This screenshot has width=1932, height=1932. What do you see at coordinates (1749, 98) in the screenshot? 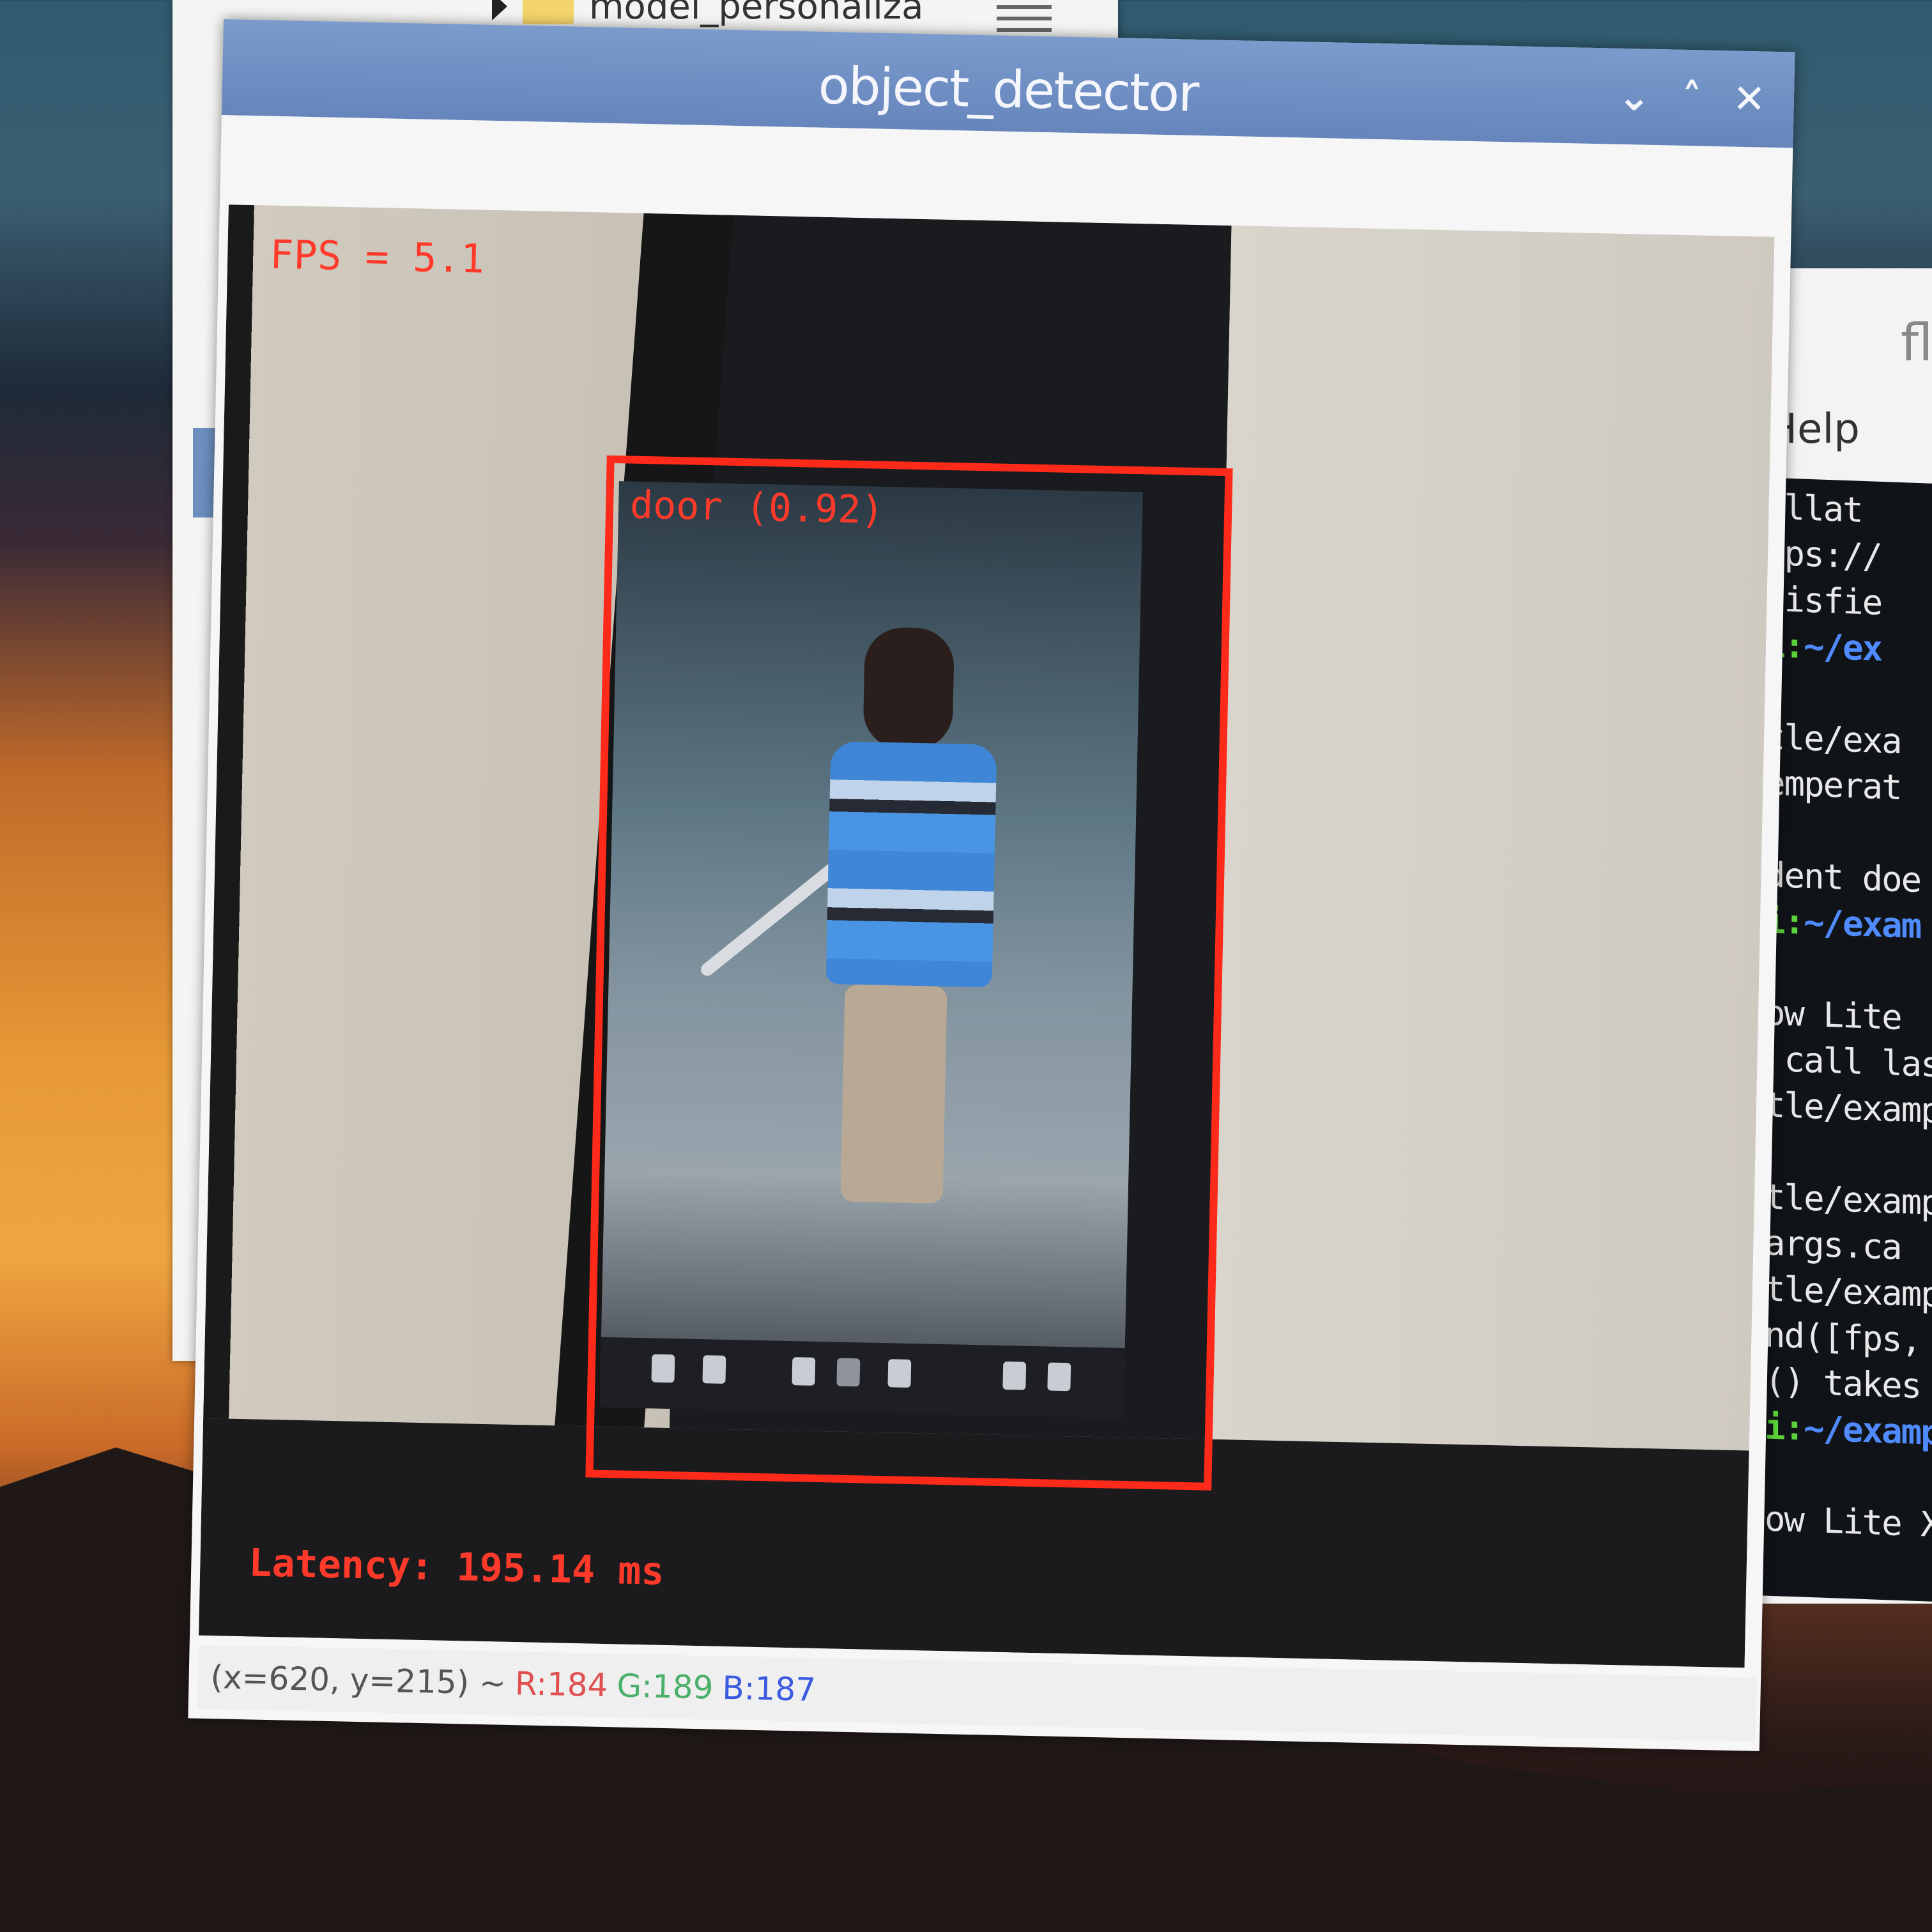
I see `close-icon: ✕` at bounding box center [1749, 98].